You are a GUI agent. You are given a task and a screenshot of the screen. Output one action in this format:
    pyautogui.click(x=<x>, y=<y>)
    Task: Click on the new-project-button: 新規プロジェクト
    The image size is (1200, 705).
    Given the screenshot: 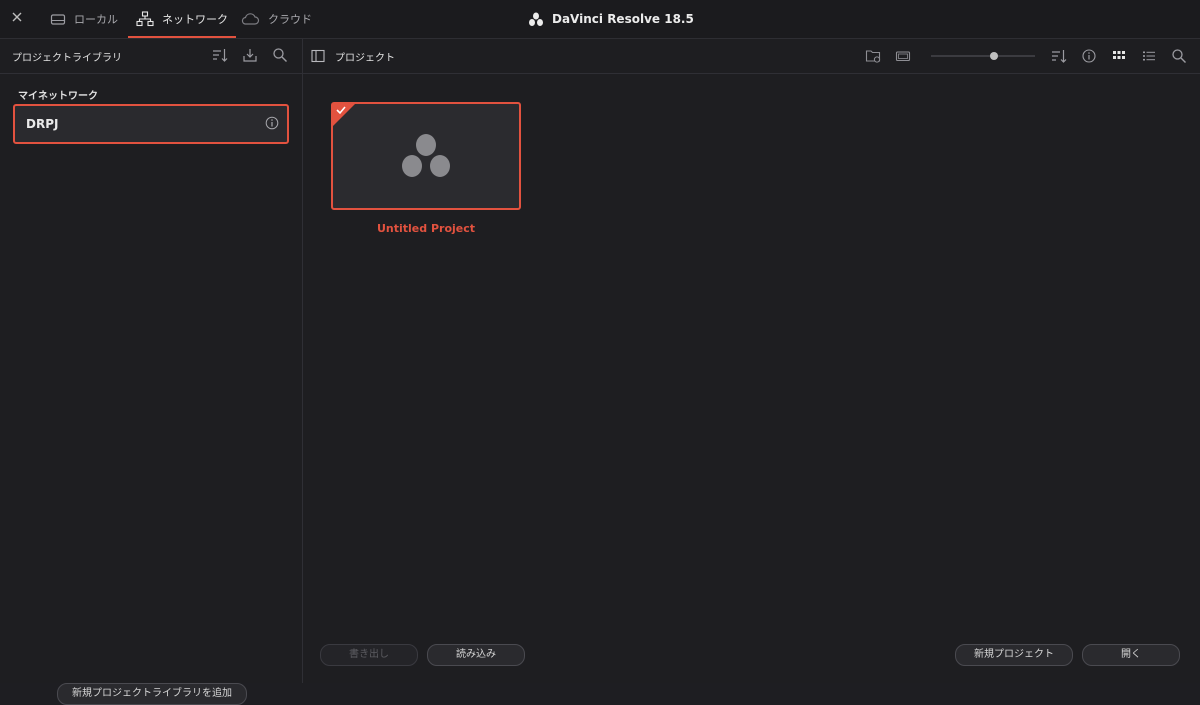 What is the action you would take?
    pyautogui.click(x=1014, y=655)
    